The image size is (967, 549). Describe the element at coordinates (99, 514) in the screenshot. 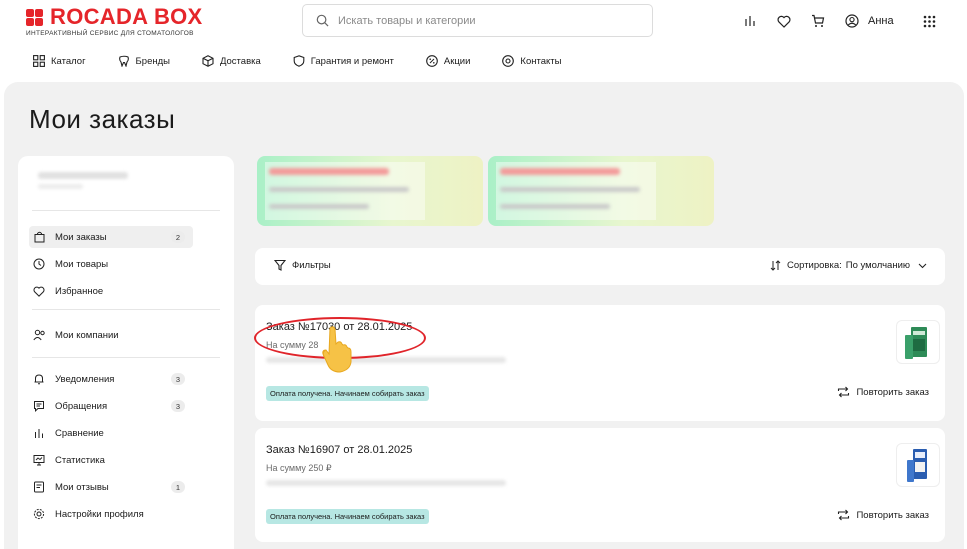

I see `sidebar-item-label: Настройки профиля` at that location.